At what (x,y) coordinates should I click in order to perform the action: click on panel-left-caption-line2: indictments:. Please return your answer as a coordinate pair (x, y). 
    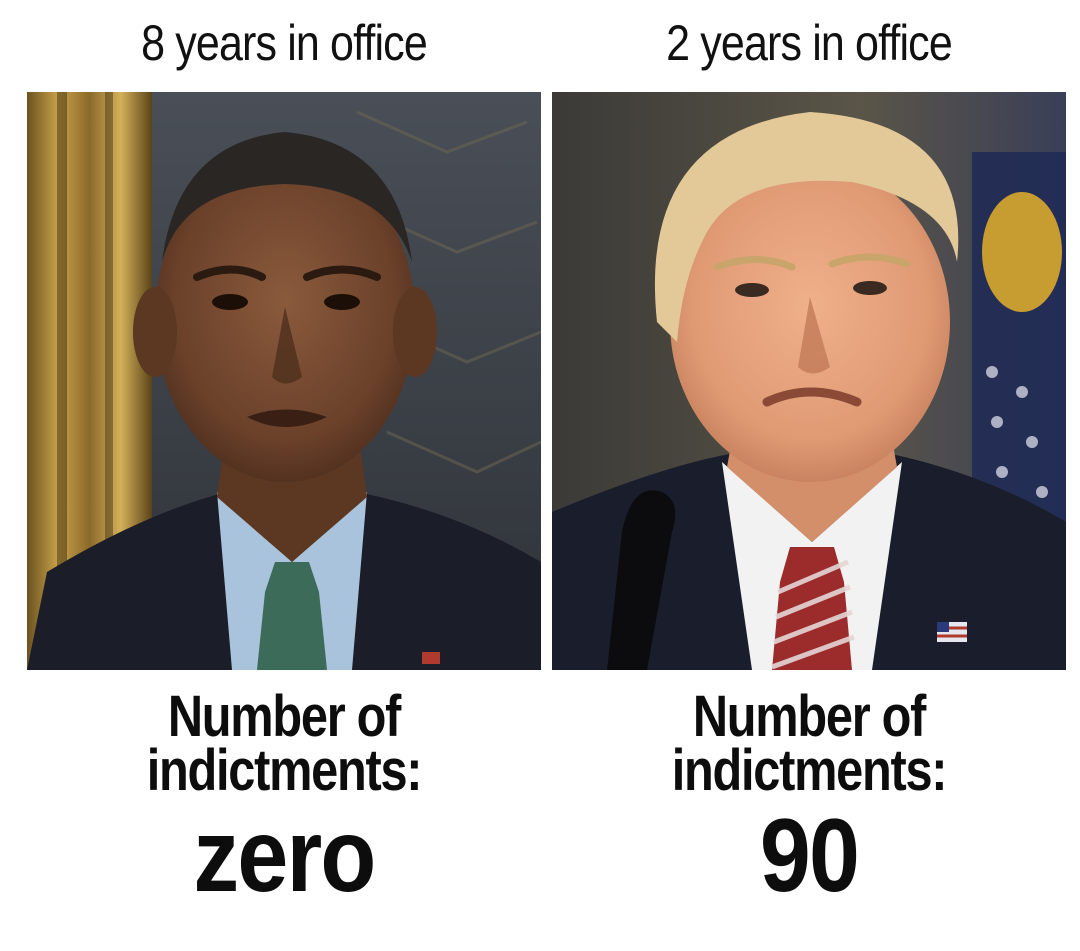
    Looking at the image, I should click on (284, 770).